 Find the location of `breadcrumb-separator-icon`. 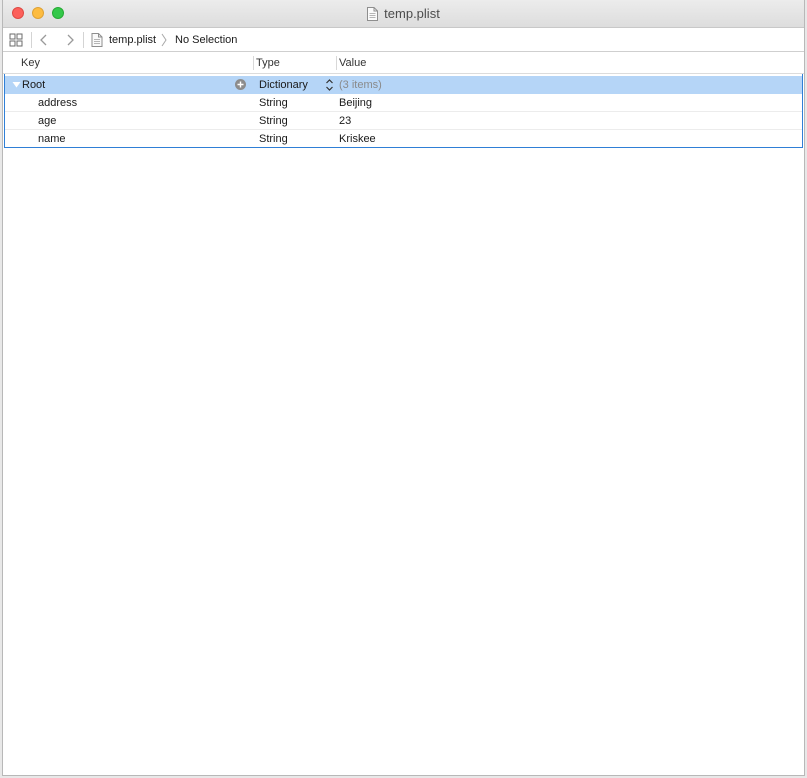

breadcrumb-separator-icon is located at coordinates (164, 39).